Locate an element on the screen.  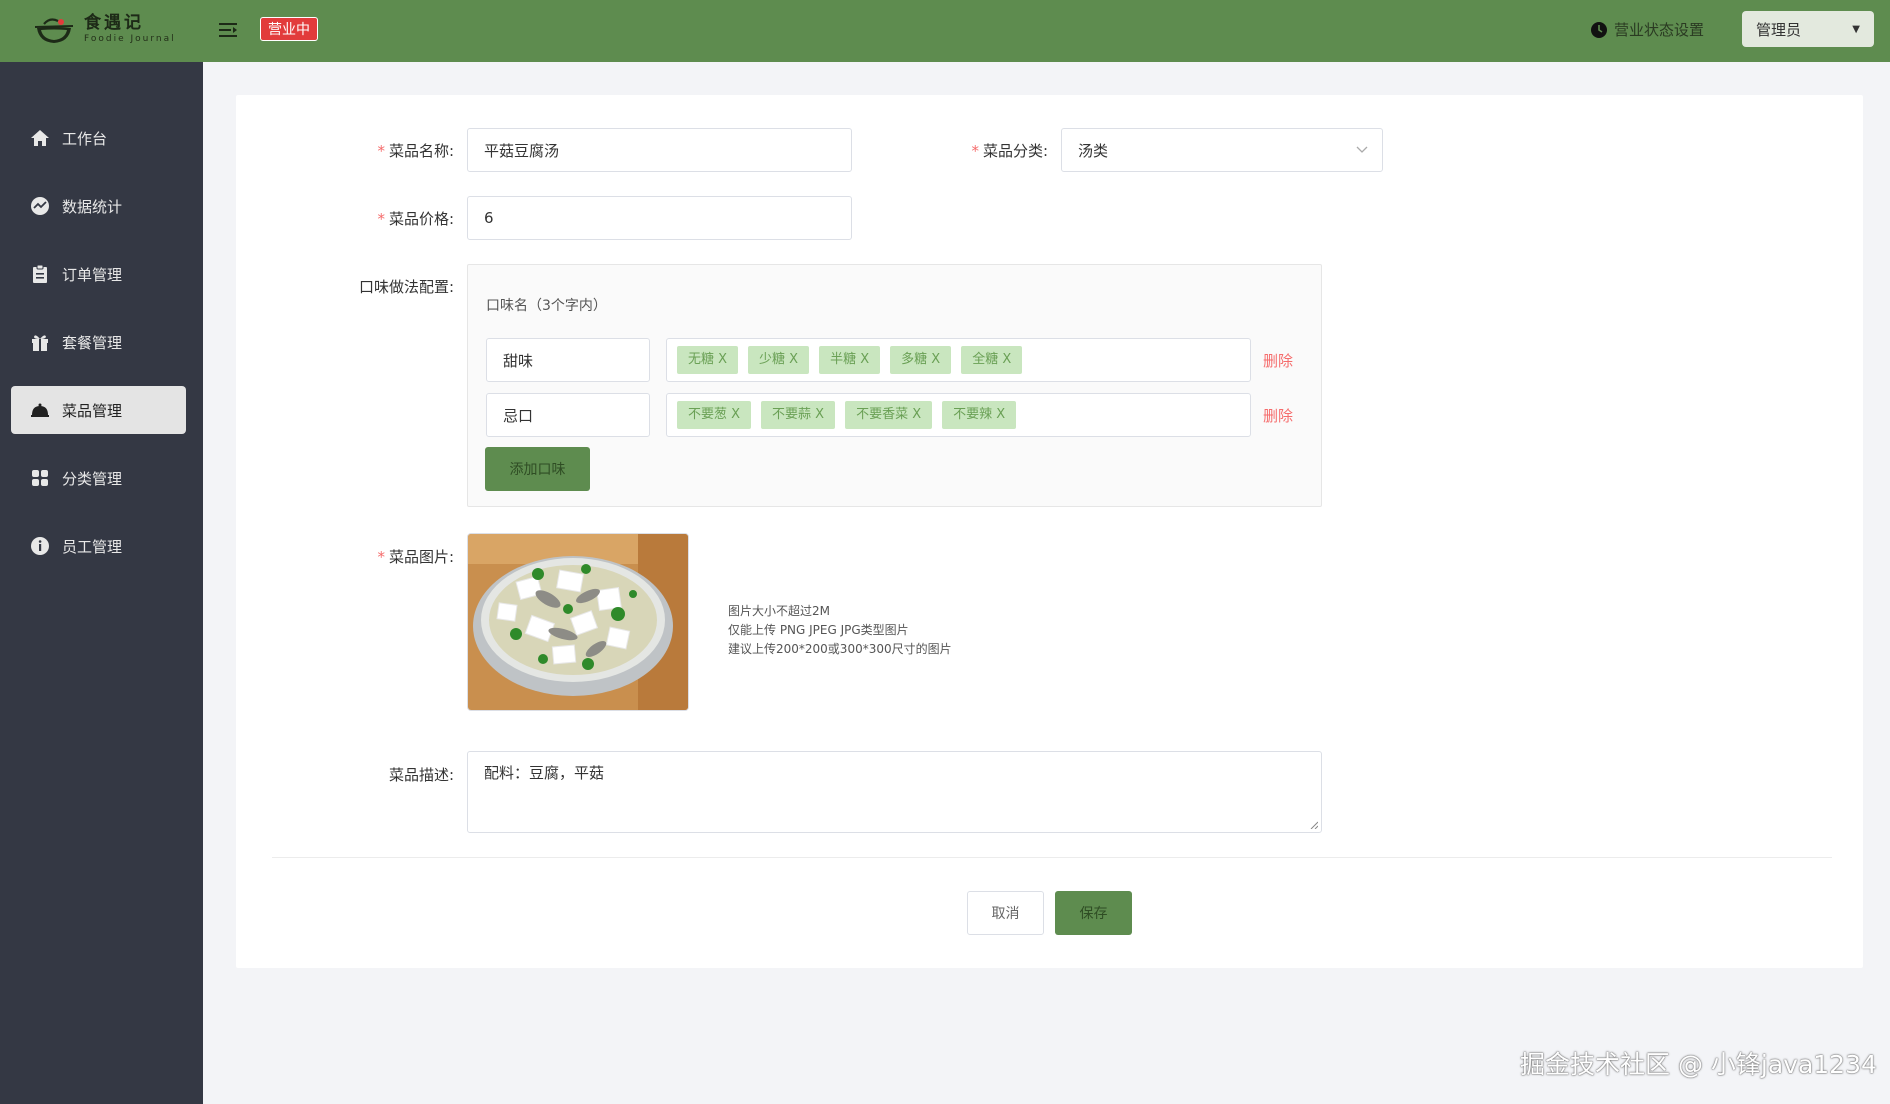
flavor-tag: 不要辣 X is located at coordinates (979, 415).